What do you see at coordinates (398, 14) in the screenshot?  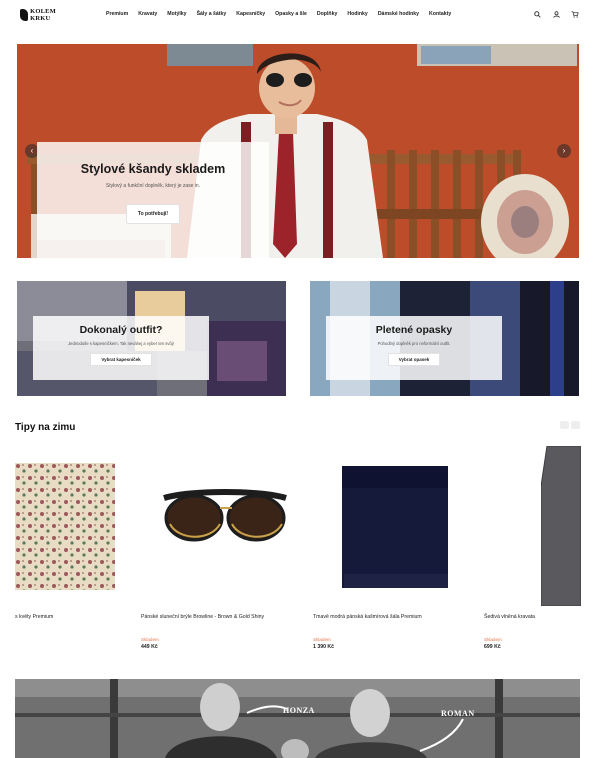 I see `nav-item-damske-hodinky: Dámské hodinky` at bounding box center [398, 14].